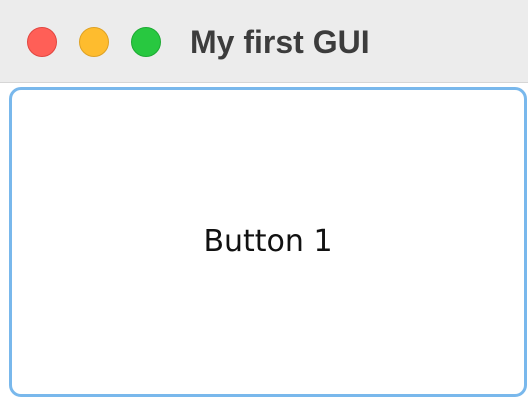  I want to click on minimize-window-icon, so click(94, 42).